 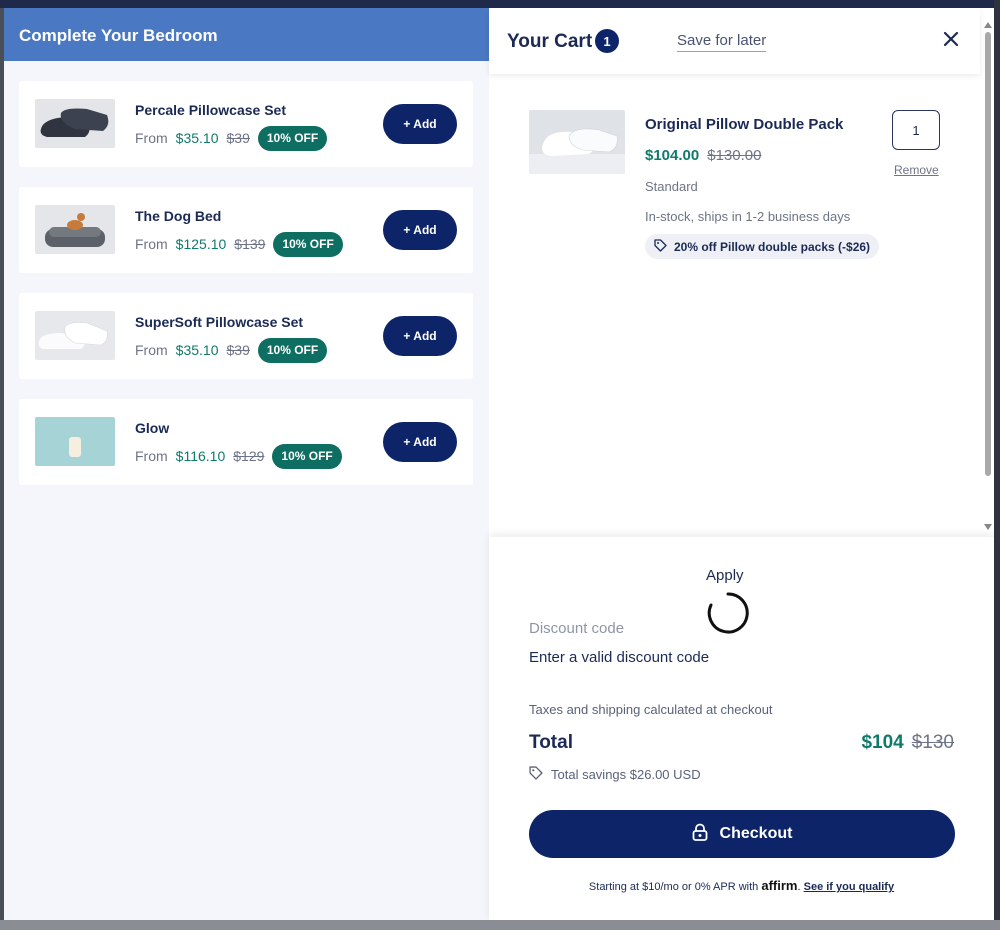 What do you see at coordinates (577, 142) in the screenshot?
I see `cart-item-image` at bounding box center [577, 142].